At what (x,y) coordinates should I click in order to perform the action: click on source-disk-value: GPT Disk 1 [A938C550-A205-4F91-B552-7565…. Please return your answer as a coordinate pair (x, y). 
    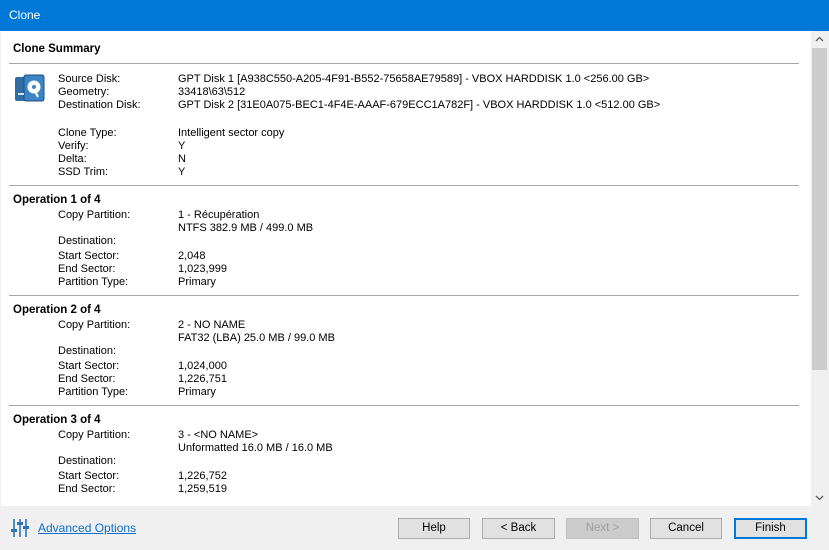
    Looking at the image, I should click on (414, 79).